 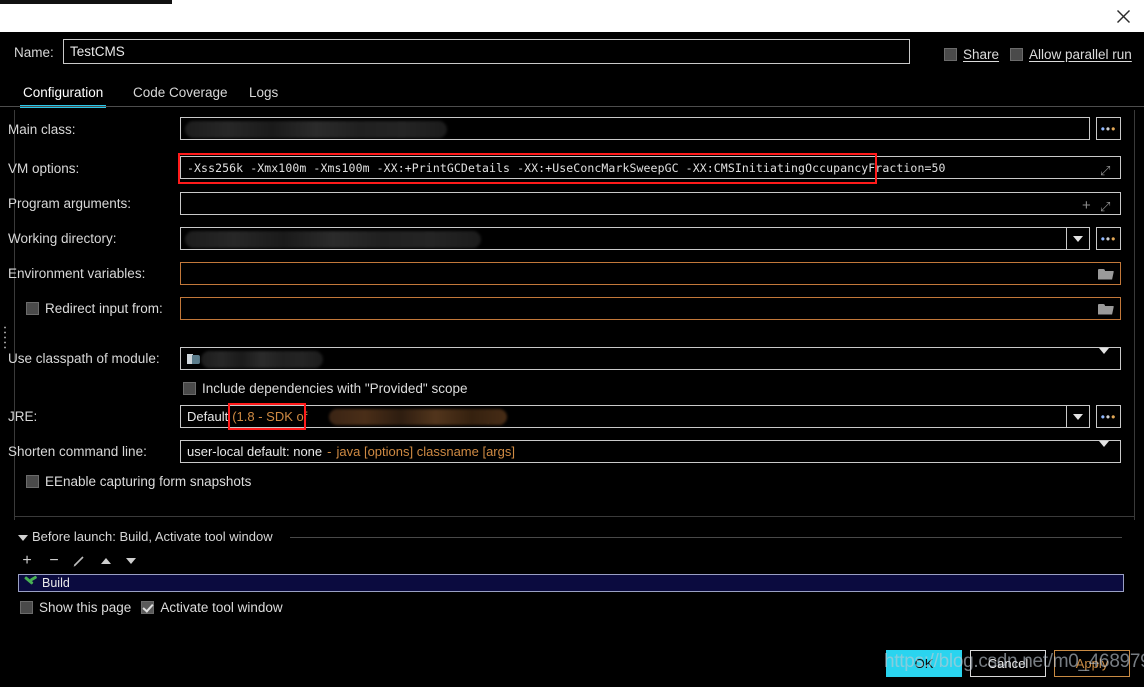 I want to click on environment-variables-label: Environment variables:, so click(x=77, y=273).